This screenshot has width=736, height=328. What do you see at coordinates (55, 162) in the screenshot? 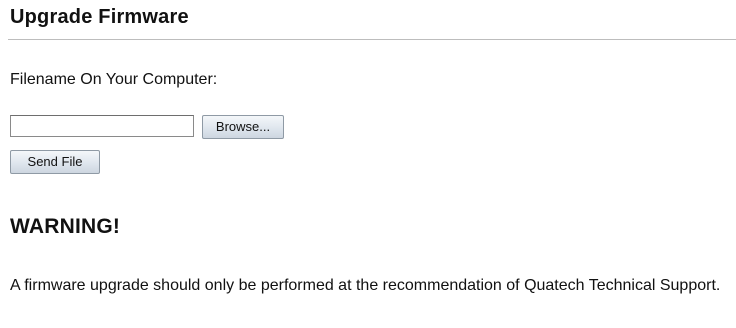
I see `send-file-button: Send File` at bounding box center [55, 162].